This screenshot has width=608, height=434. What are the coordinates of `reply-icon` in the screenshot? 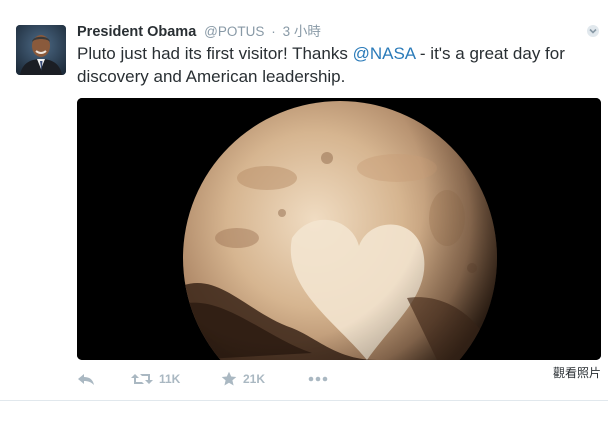 It's located at (86, 379).